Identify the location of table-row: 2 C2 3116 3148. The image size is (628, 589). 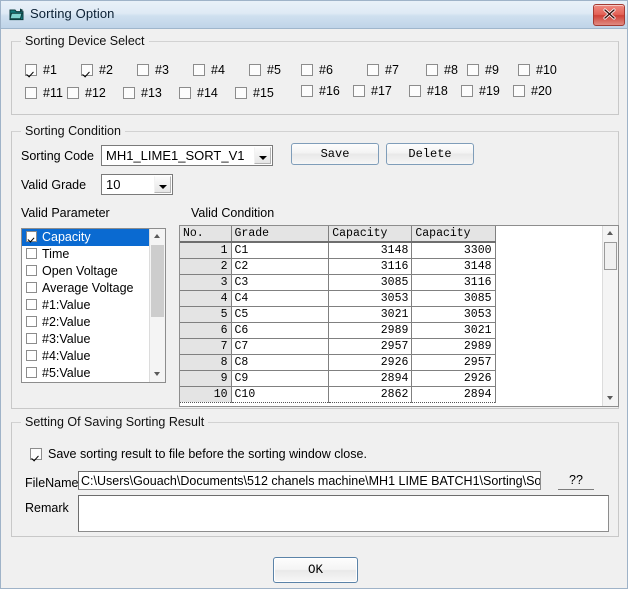
(390, 266).